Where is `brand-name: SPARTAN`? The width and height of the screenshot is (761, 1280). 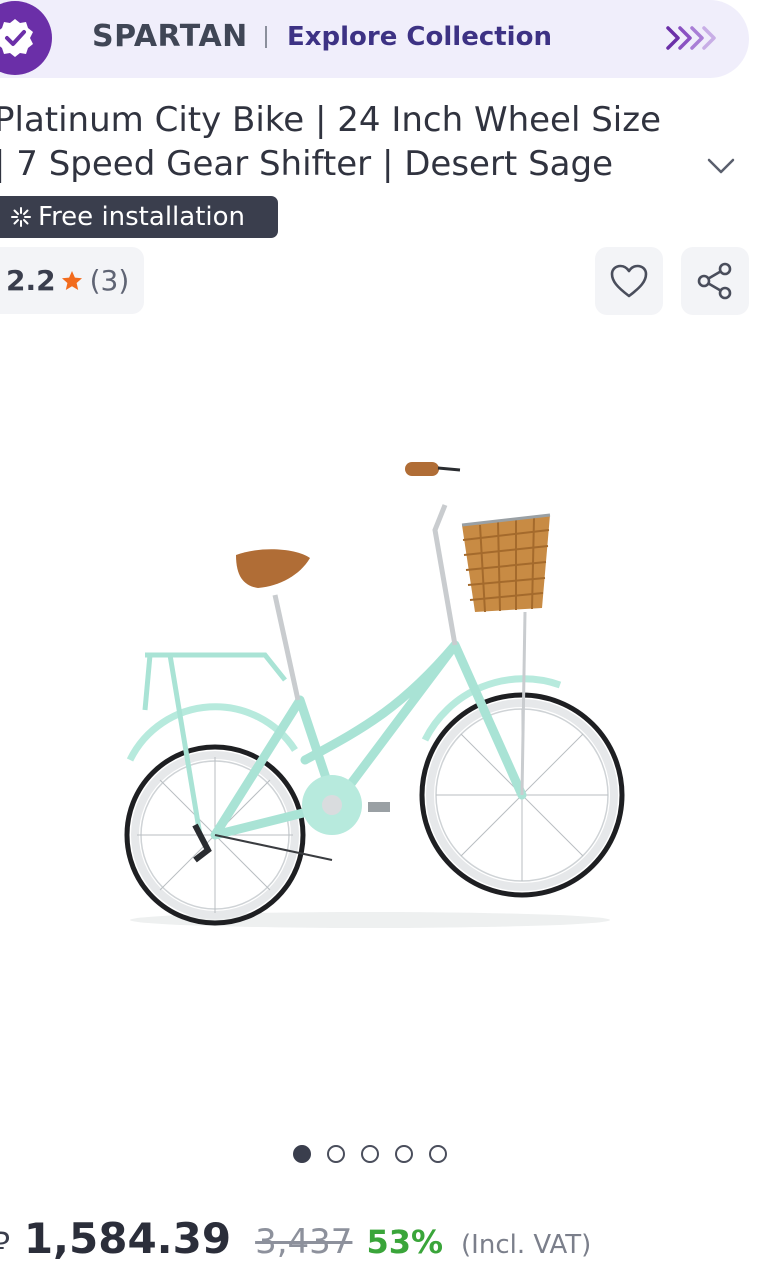
brand-name: SPARTAN is located at coordinates (170, 37).